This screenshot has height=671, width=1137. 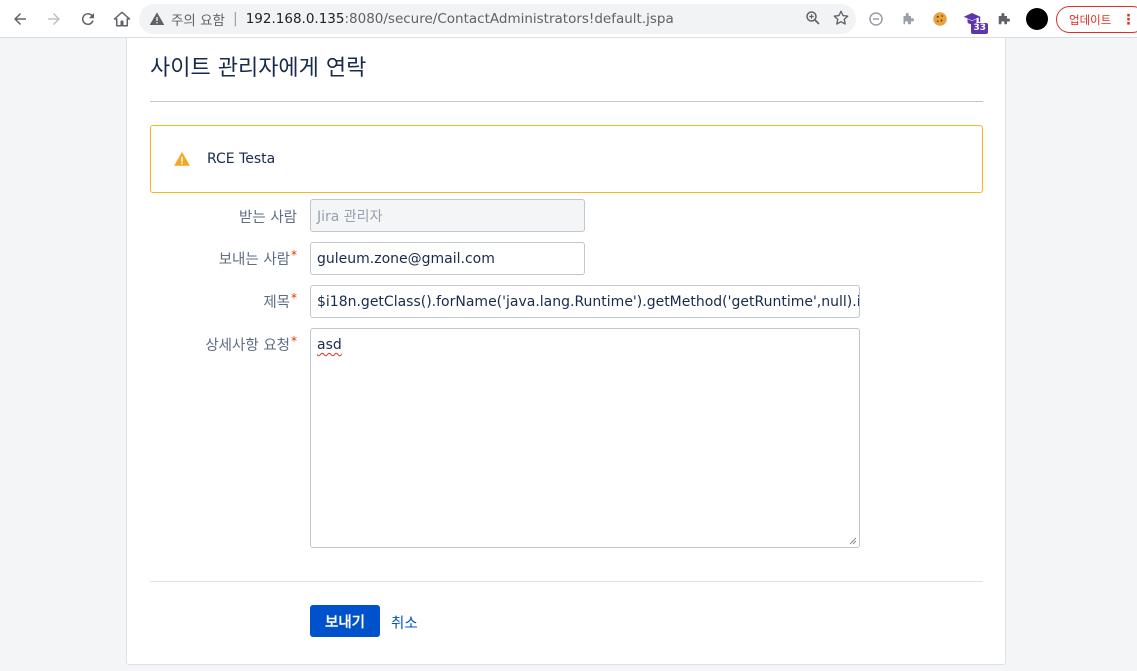 I want to click on bookmark-star-icon, so click(x=841, y=18).